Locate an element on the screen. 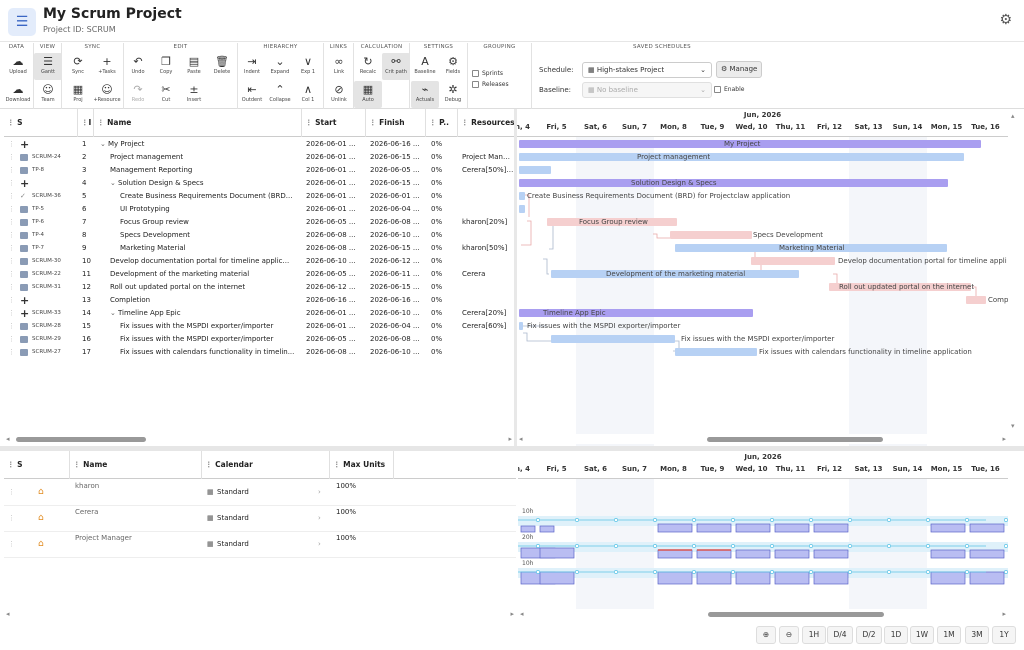 The image size is (1024, 650). resource-row: ⋮ ⌂ Cerera ▦ Standard › 100% is located at coordinates (260, 519).